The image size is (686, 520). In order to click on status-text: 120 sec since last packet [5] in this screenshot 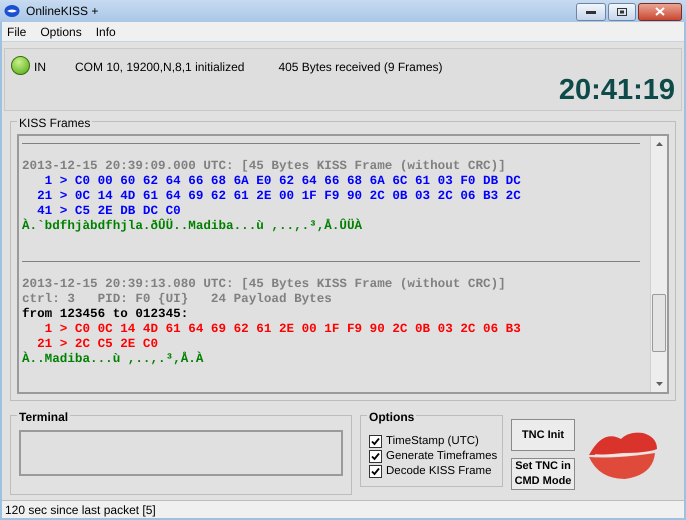, I will do `click(80, 510)`.